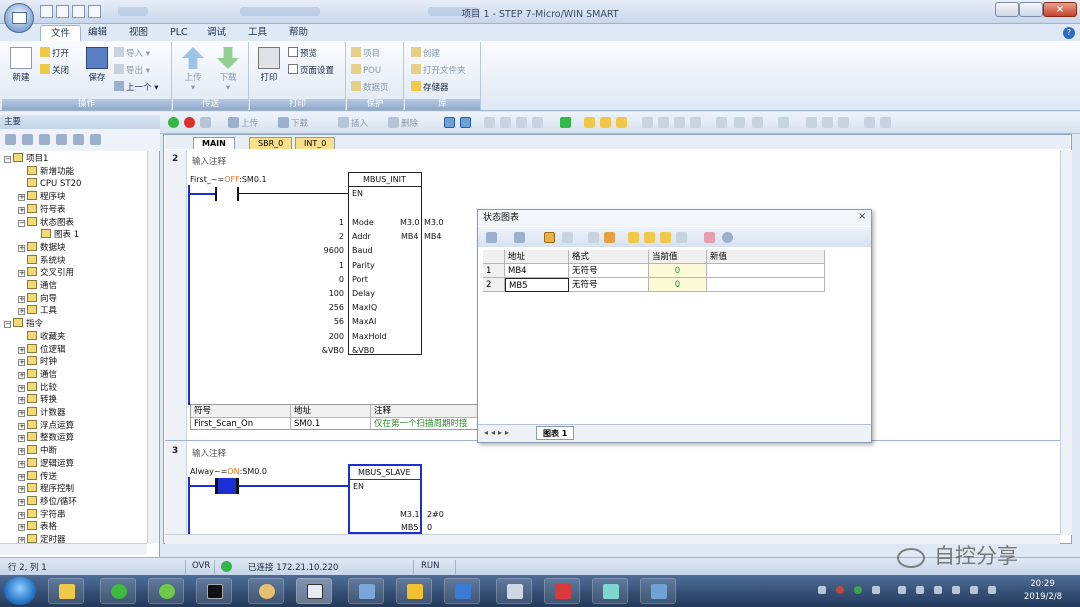 The width and height of the screenshot is (1080, 607). I want to click on compile-icon, so click(205, 122).